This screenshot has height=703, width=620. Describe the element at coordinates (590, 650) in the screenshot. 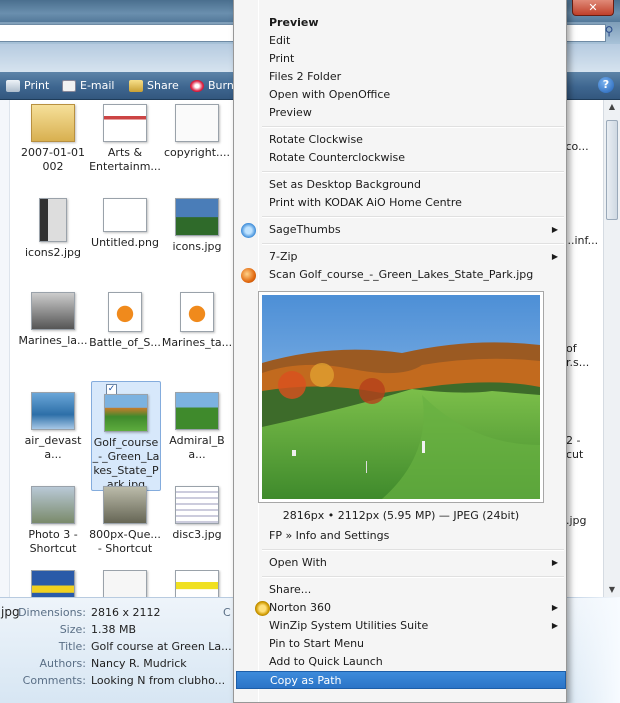

I see `details-glow` at that location.